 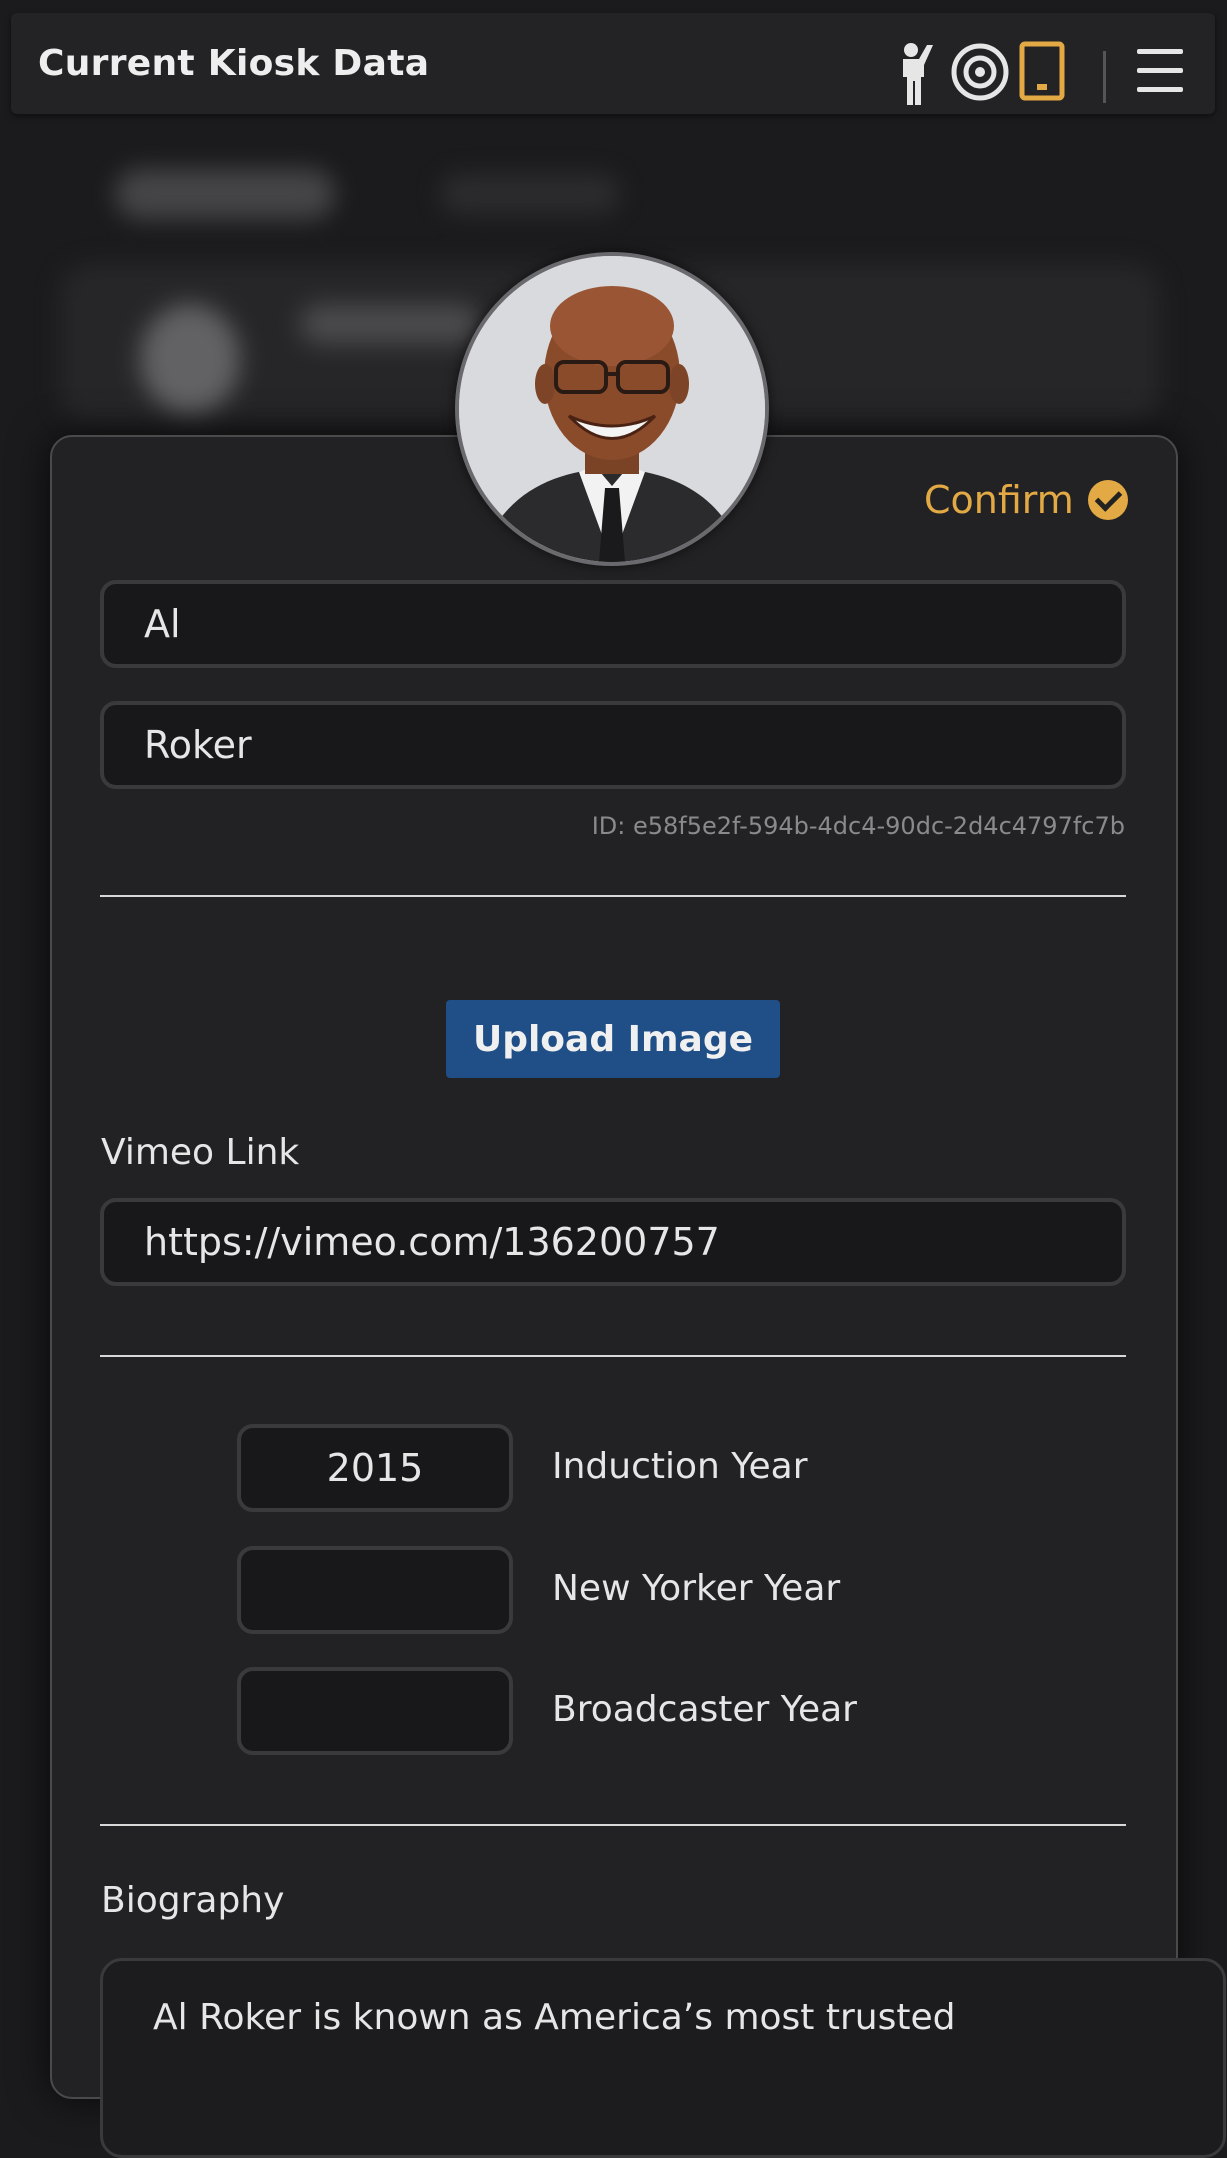 What do you see at coordinates (190, 359) in the screenshot?
I see `blurred-avatar` at bounding box center [190, 359].